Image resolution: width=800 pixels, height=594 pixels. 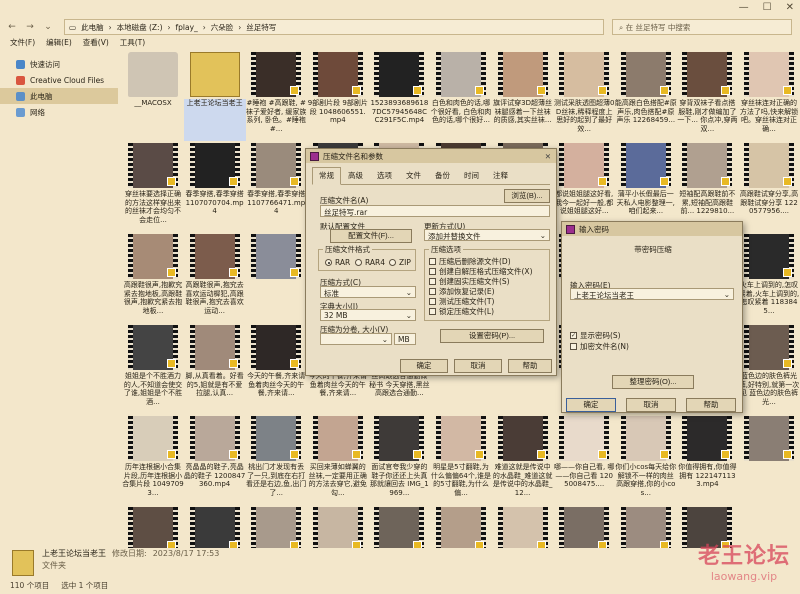 What do you see at coordinates (744, 7) in the screenshot?
I see `minimize-icon: —` at bounding box center [744, 7].